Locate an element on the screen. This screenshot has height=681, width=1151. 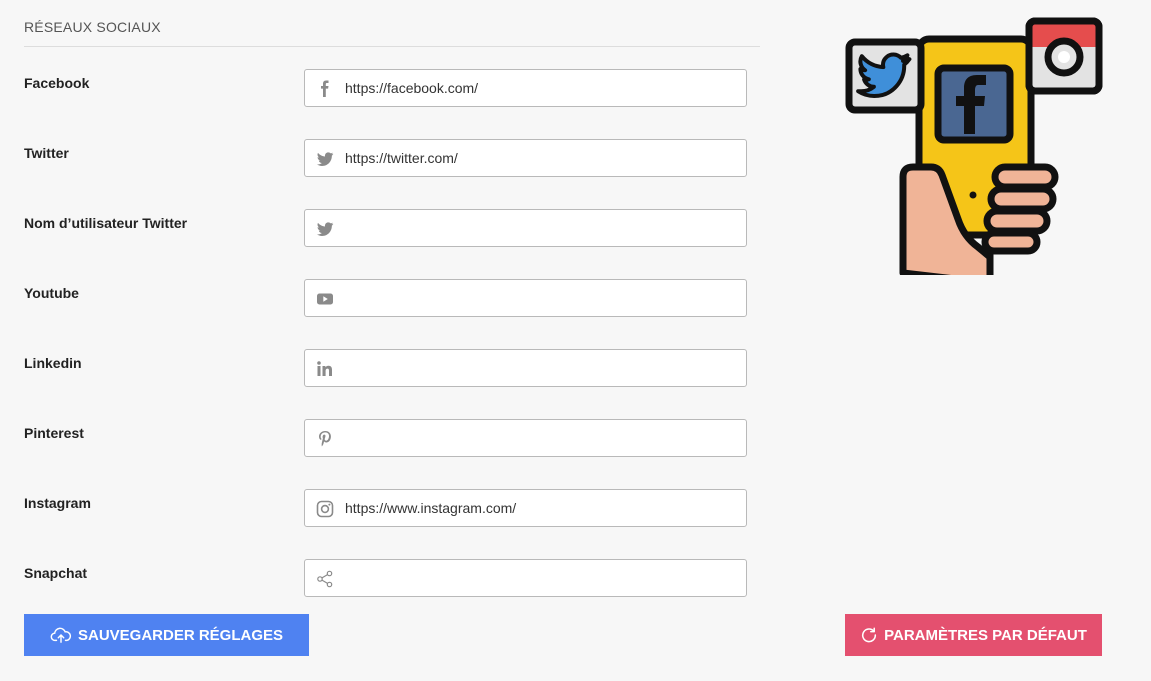
linkedin-icon is located at coordinates (325, 369).